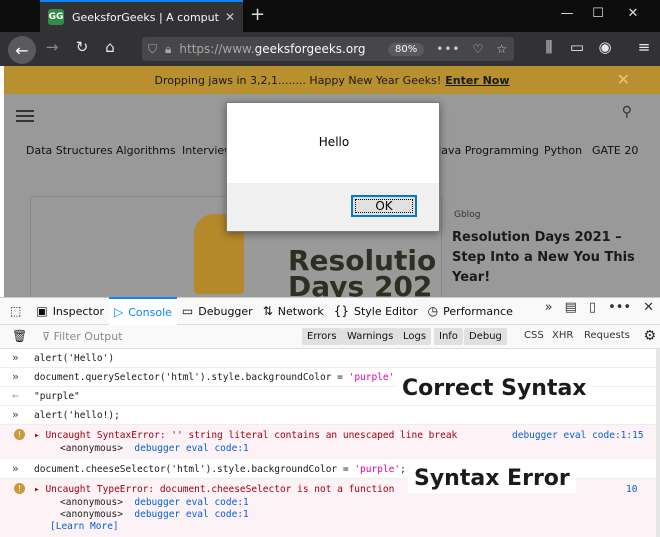 Image resolution: width=660 pixels, height=537 pixels. What do you see at coordinates (578, 435) in the screenshot?
I see `error-location-link: debugger eval code:1:15` at bounding box center [578, 435].